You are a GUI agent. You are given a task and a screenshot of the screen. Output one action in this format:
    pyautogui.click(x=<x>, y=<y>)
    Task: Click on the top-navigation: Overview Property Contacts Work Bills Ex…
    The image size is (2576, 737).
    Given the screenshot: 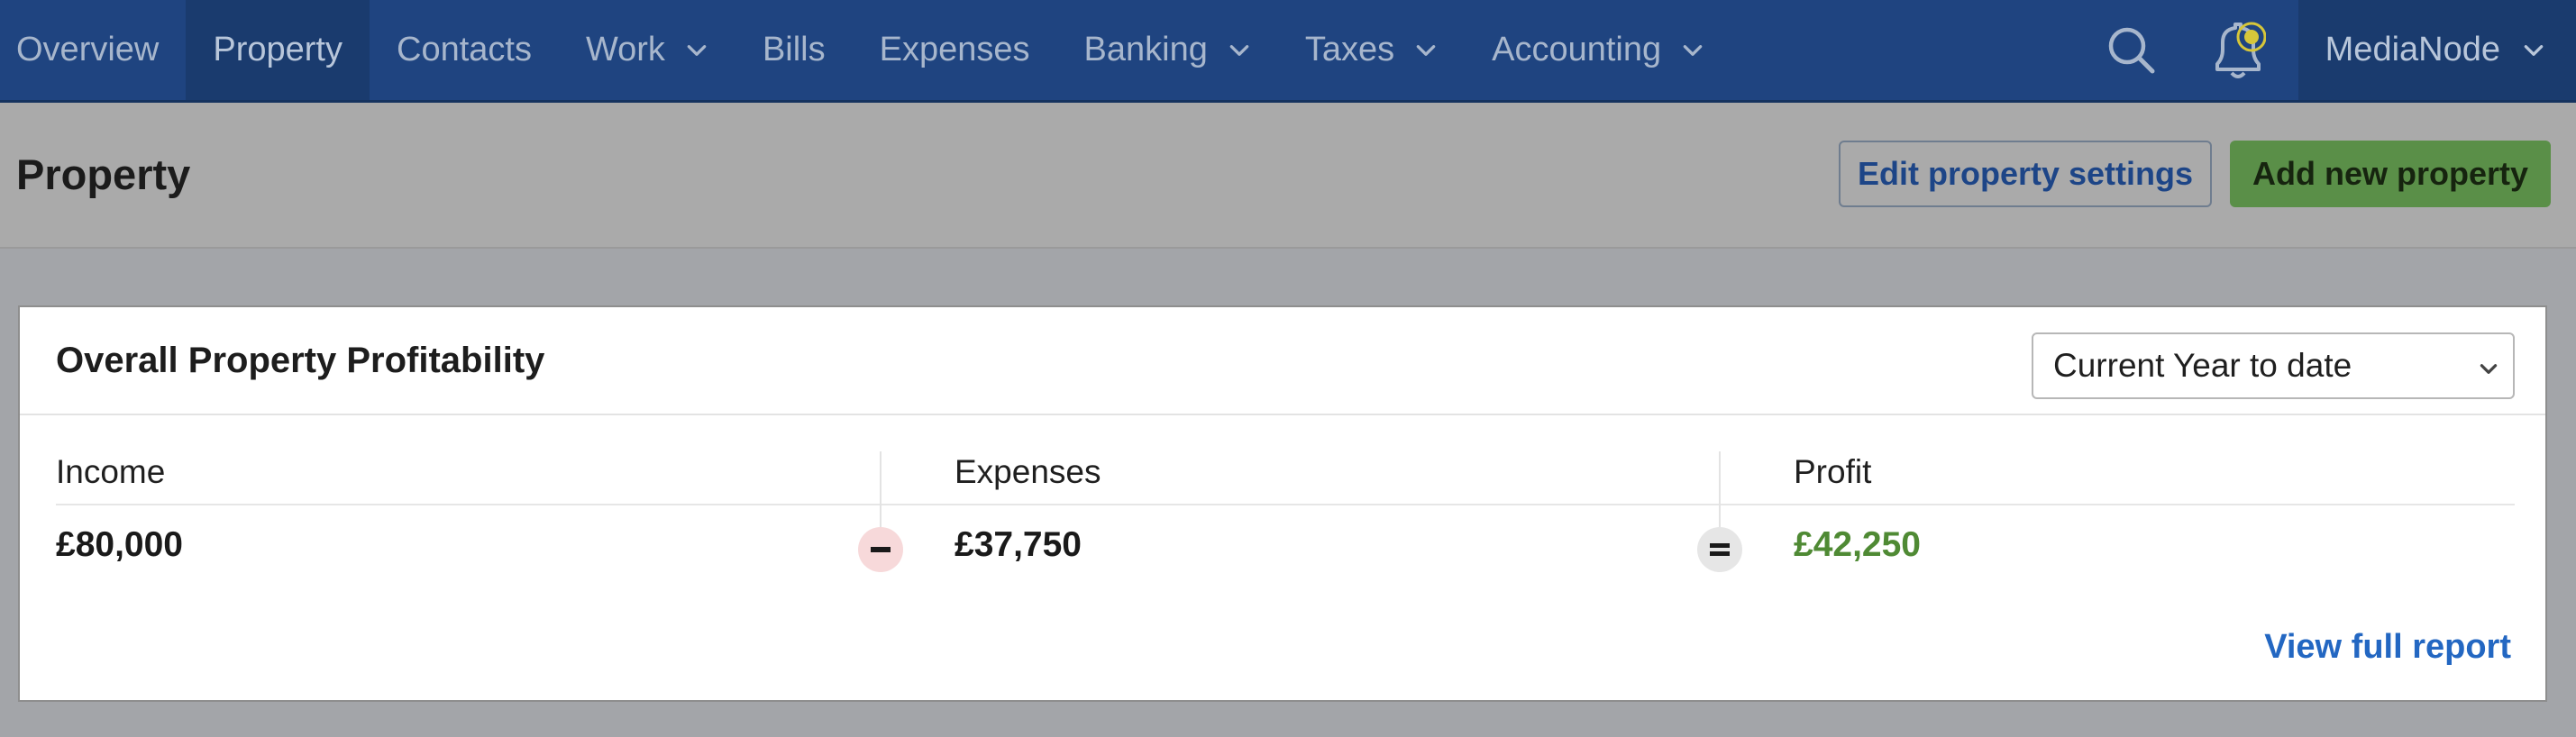 What is the action you would take?
    pyautogui.click(x=1288, y=51)
    